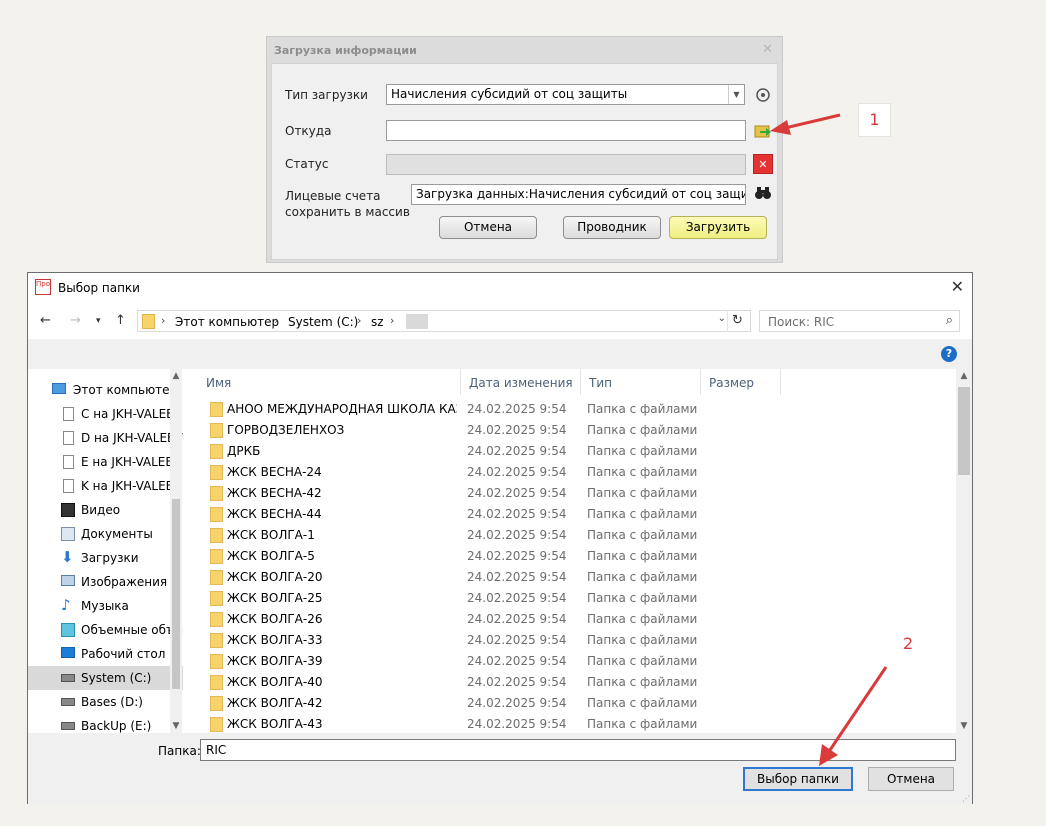  What do you see at coordinates (741, 382) in the screenshot?
I see `column-size: Размер` at bounding box center [741, 382].